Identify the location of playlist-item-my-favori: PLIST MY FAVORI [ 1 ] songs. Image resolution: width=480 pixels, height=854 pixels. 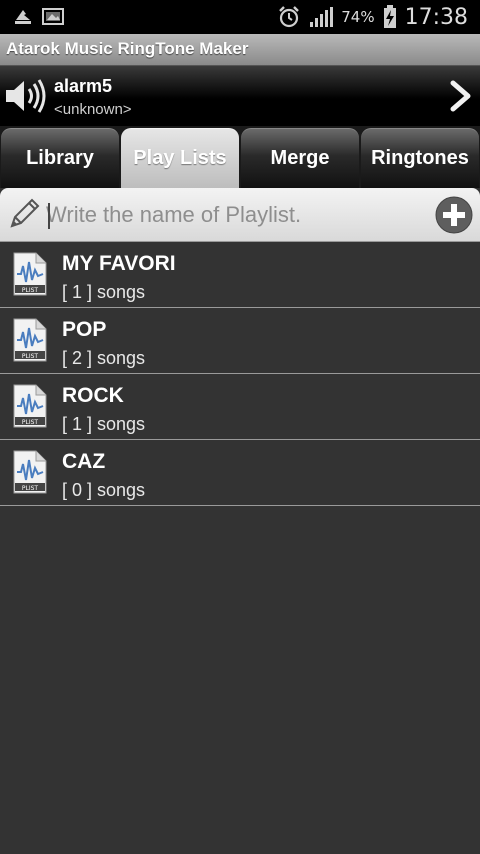
(240, 275).